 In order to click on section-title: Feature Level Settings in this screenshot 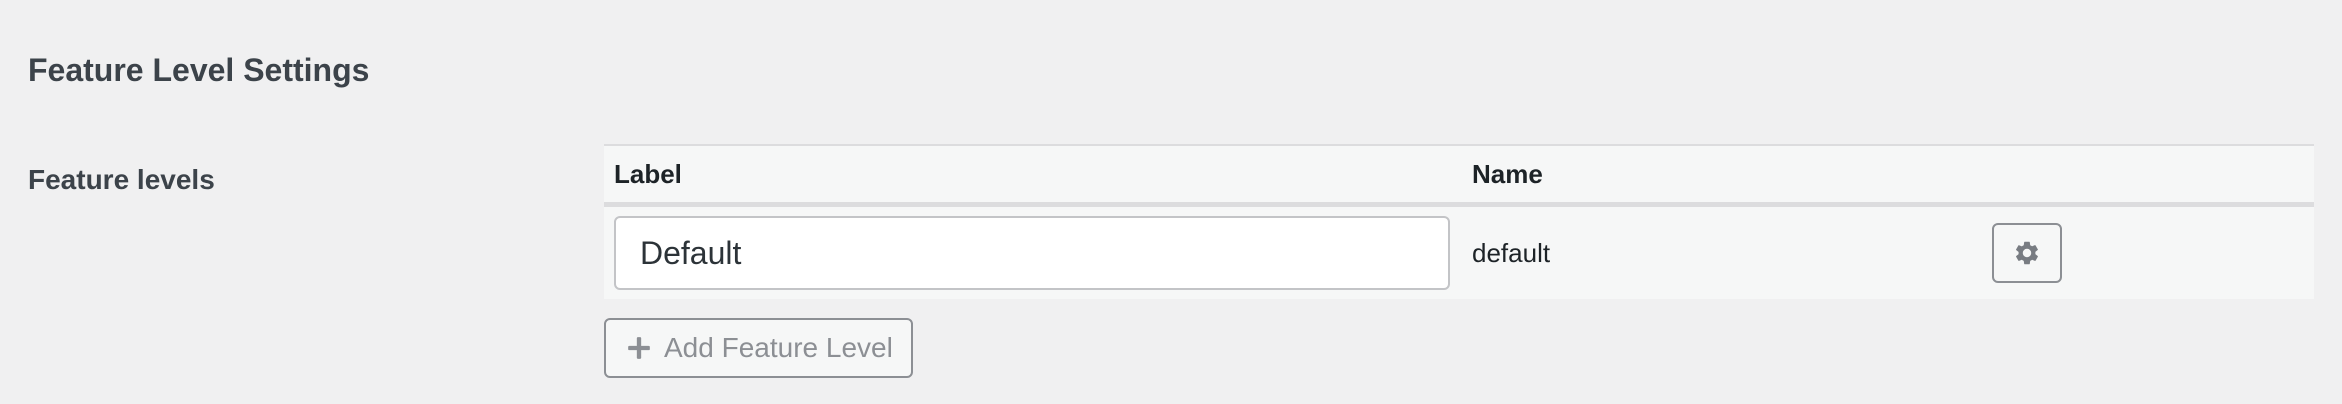, I will do `click(199, 70)`.